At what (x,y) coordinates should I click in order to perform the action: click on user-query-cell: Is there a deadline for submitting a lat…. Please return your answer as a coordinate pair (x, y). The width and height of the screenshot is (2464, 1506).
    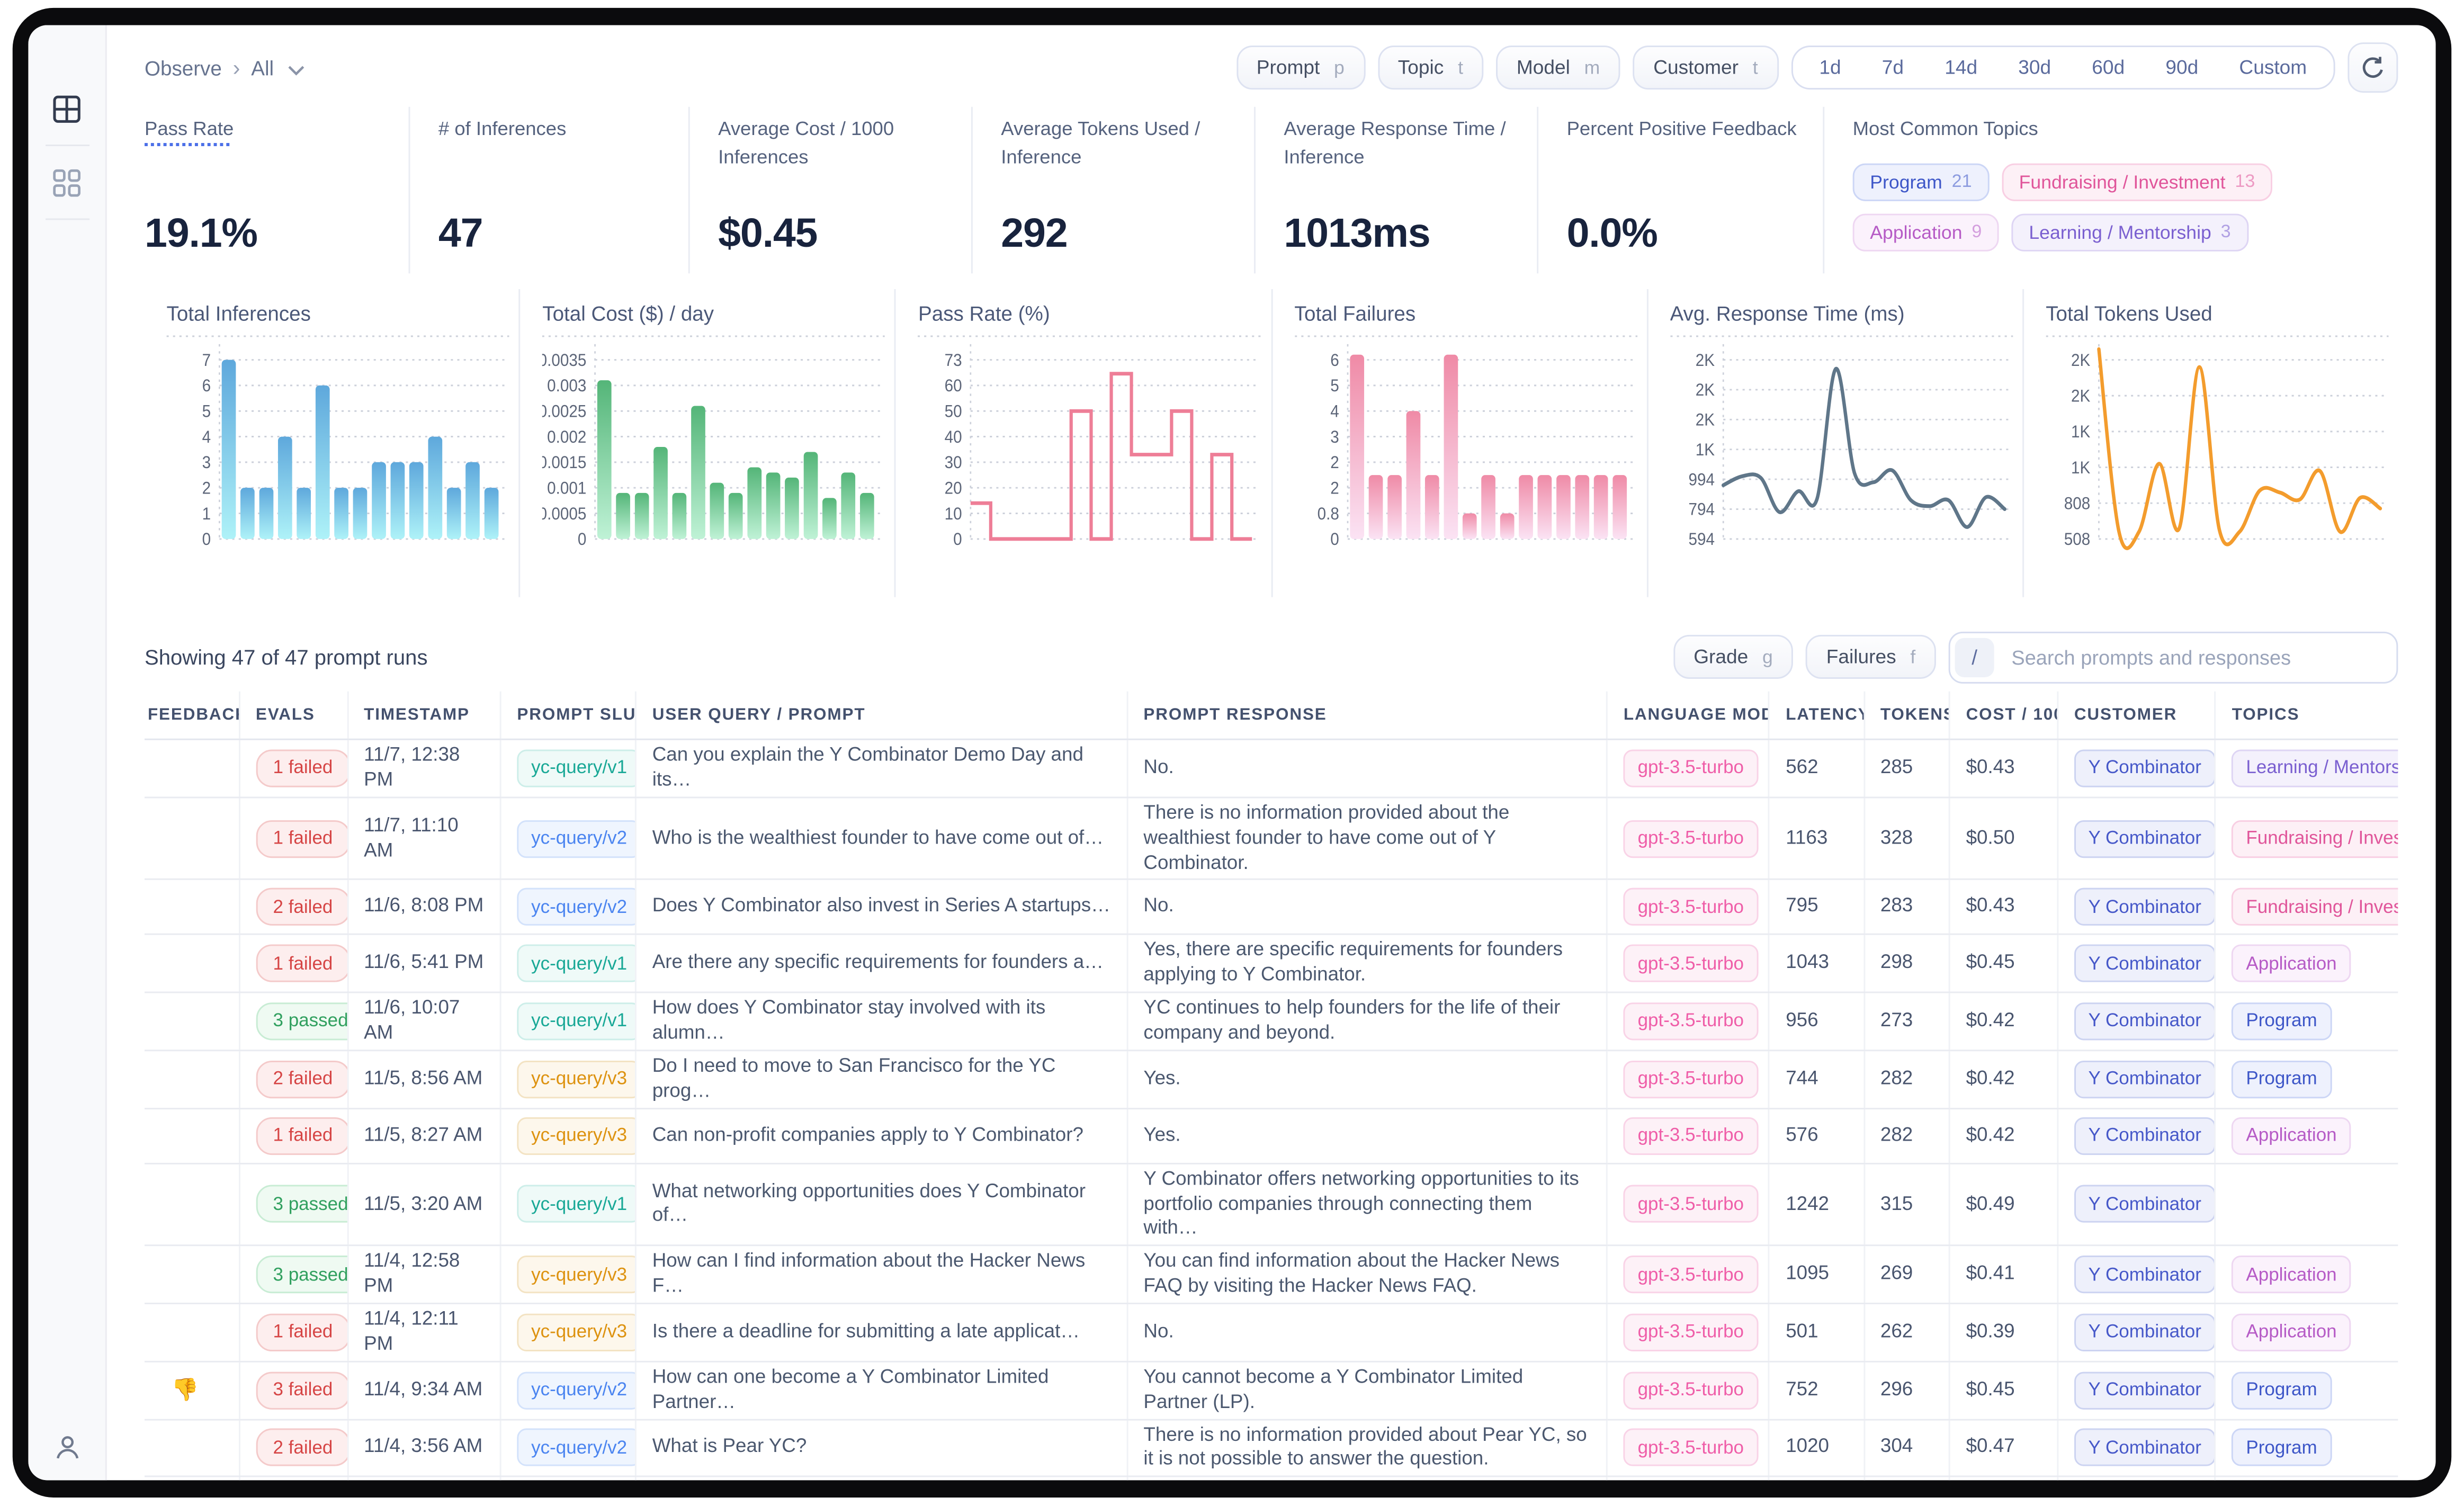
    Looking at the image, I should click on (881, 1332).